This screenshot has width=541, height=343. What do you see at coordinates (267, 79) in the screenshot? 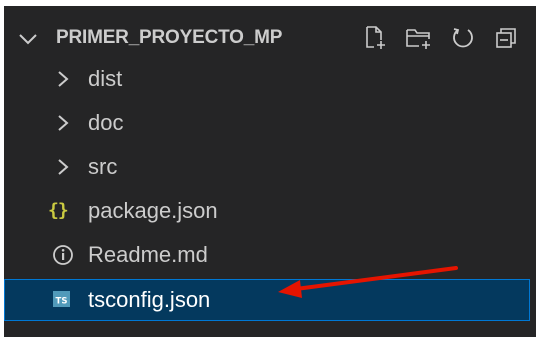
I see `tree-item-dist: dist` at bounding box center [267, 79].